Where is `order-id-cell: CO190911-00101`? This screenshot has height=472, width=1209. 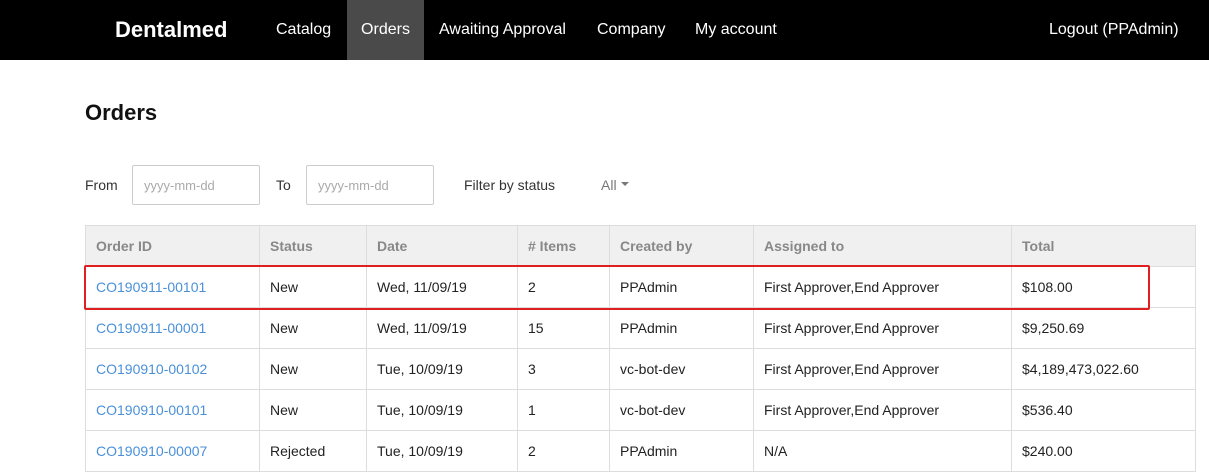 order-id-cell: CO190911-00101 is located at coordinates (172, 287).